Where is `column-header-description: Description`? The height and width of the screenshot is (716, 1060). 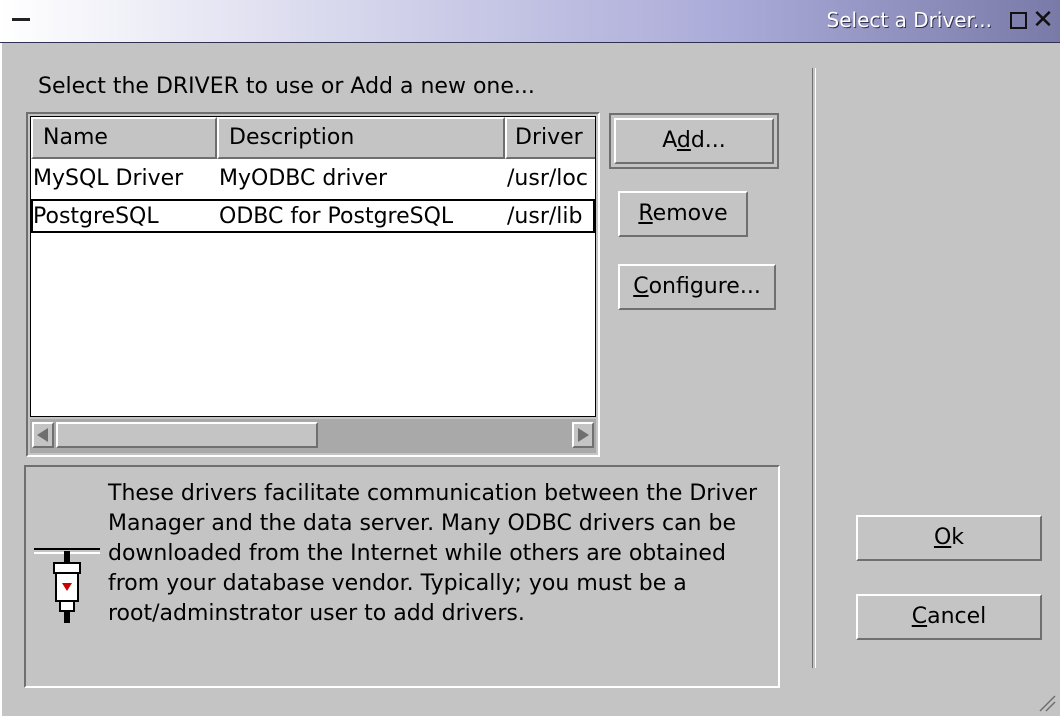 column-header-description: Description is located at coordinates (361, 138).